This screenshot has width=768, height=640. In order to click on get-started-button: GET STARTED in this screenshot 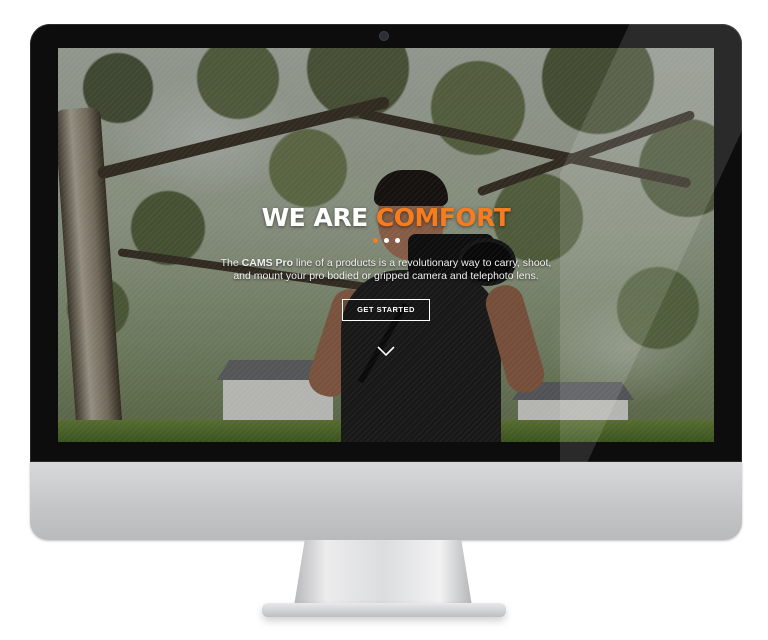, I will do `click(386, 310)`.